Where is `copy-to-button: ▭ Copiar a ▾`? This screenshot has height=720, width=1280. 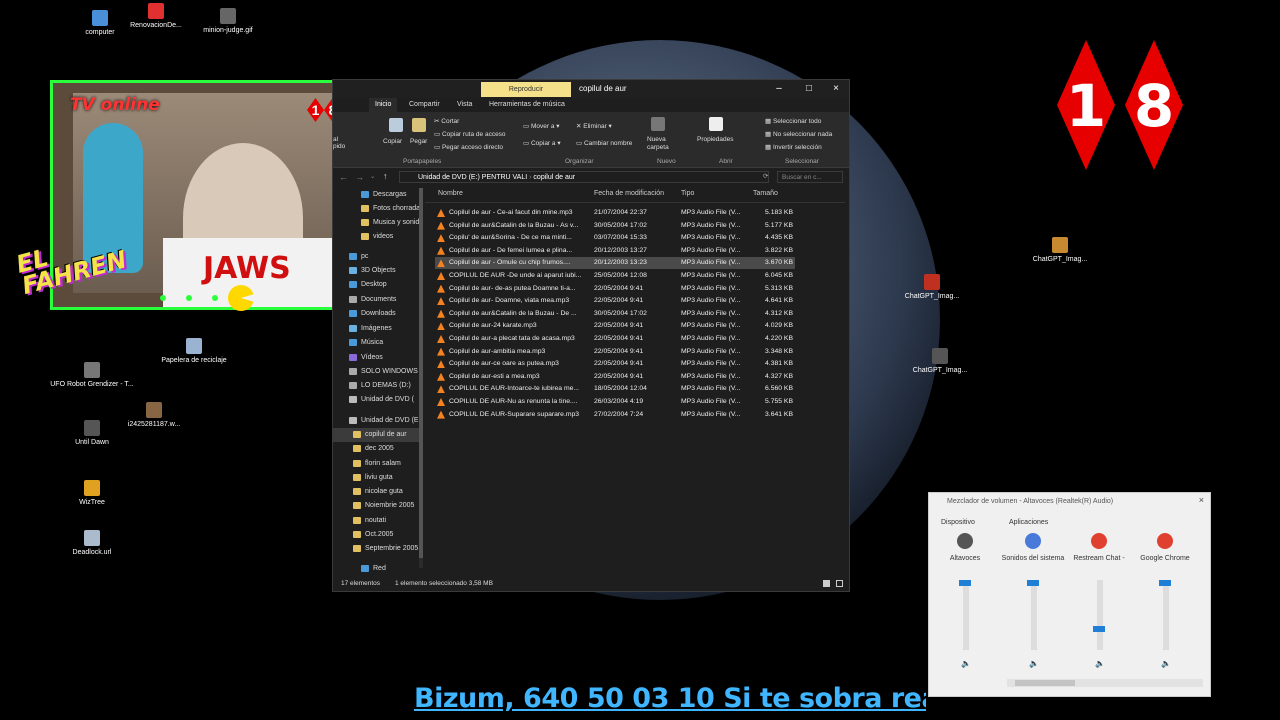
copy-to-button: ▭ Copiar a ▾ is located at coordinates (542, 143).